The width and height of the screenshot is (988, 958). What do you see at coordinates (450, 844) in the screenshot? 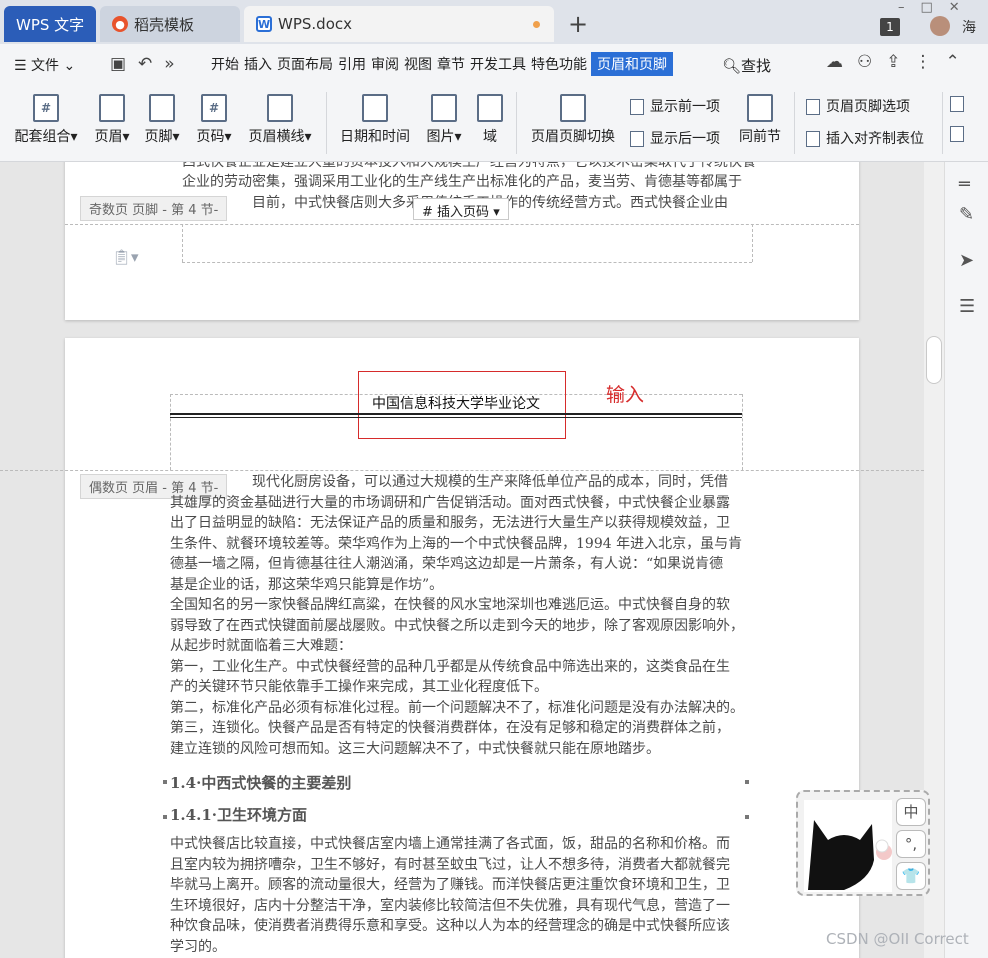
I see `body2-line-1: 中式快餐店比较直接，中式快餐店室内墙上通常挂满了各式面，饭，甜品的名称和价格。而` at bounding box center [450, 844].